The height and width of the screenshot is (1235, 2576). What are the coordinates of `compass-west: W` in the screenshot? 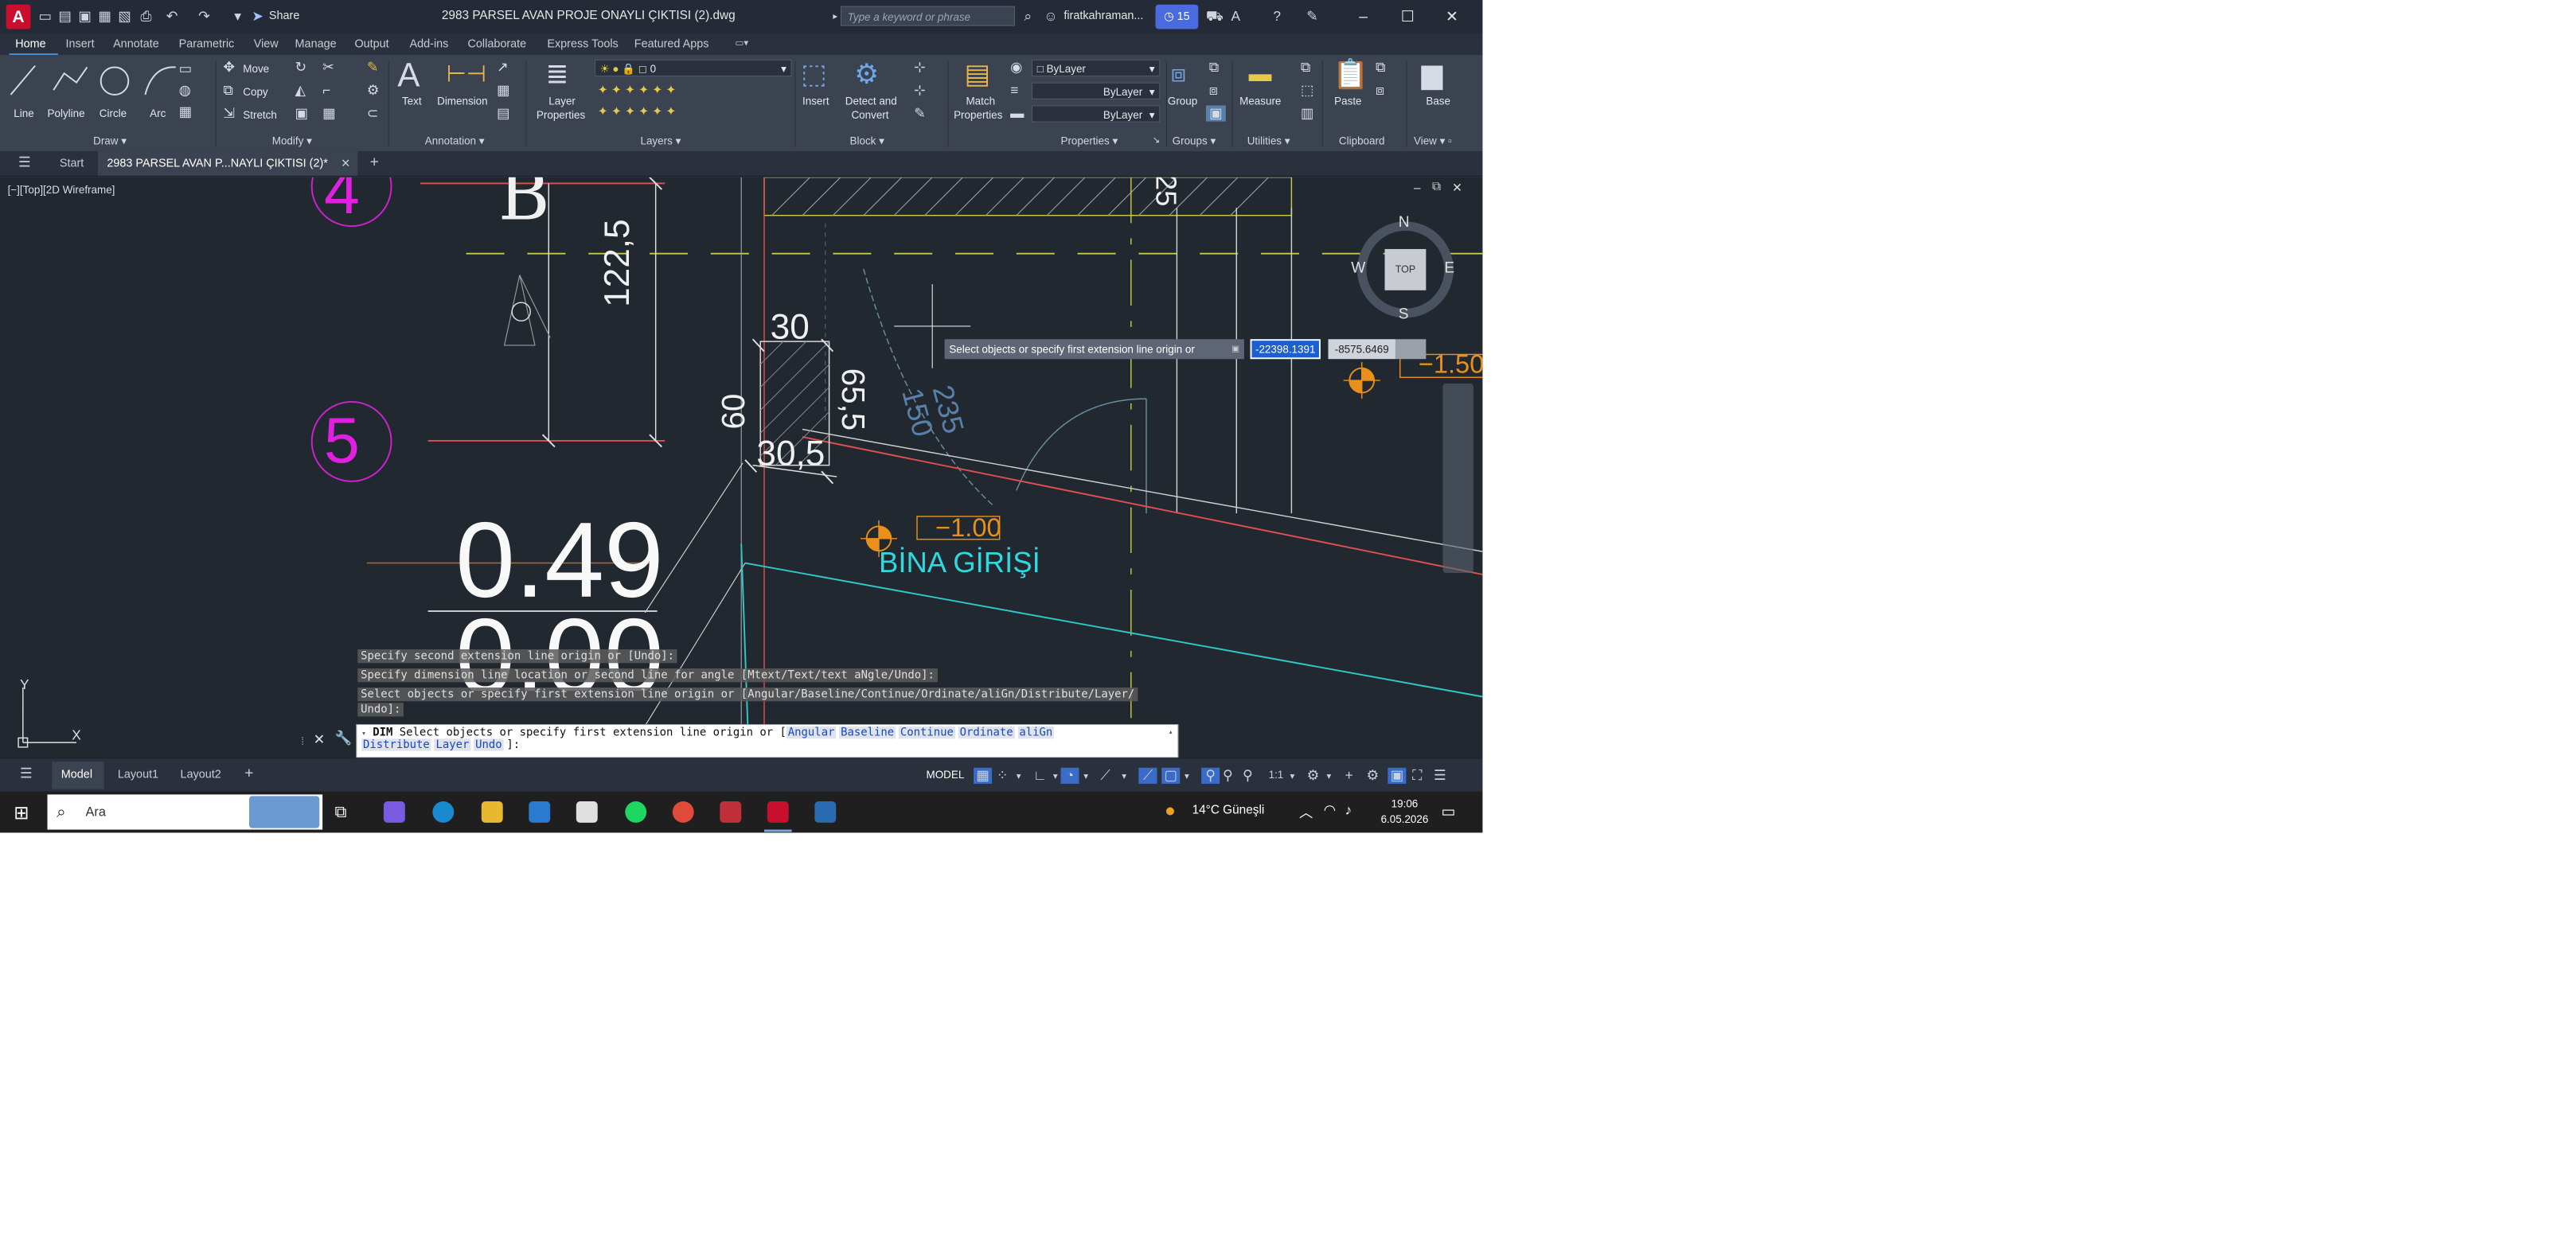 It's located at (1358, 268).